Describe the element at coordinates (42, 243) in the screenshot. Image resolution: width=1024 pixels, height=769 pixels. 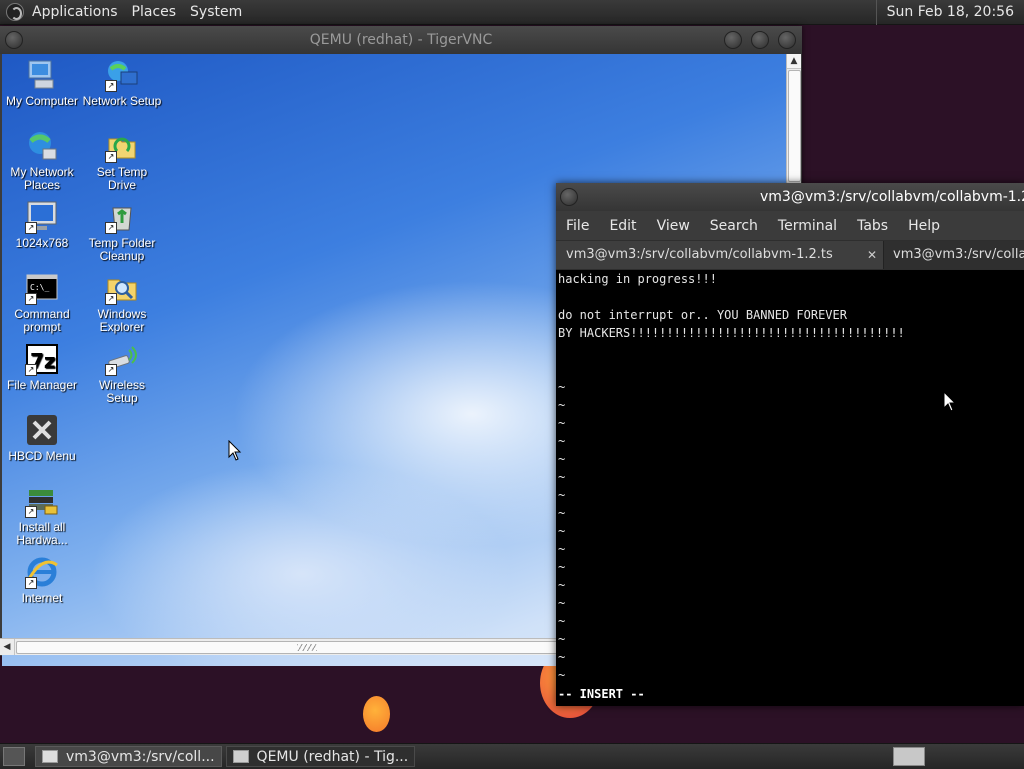
I see `desktop-icon-label: 1024x768` at that location.